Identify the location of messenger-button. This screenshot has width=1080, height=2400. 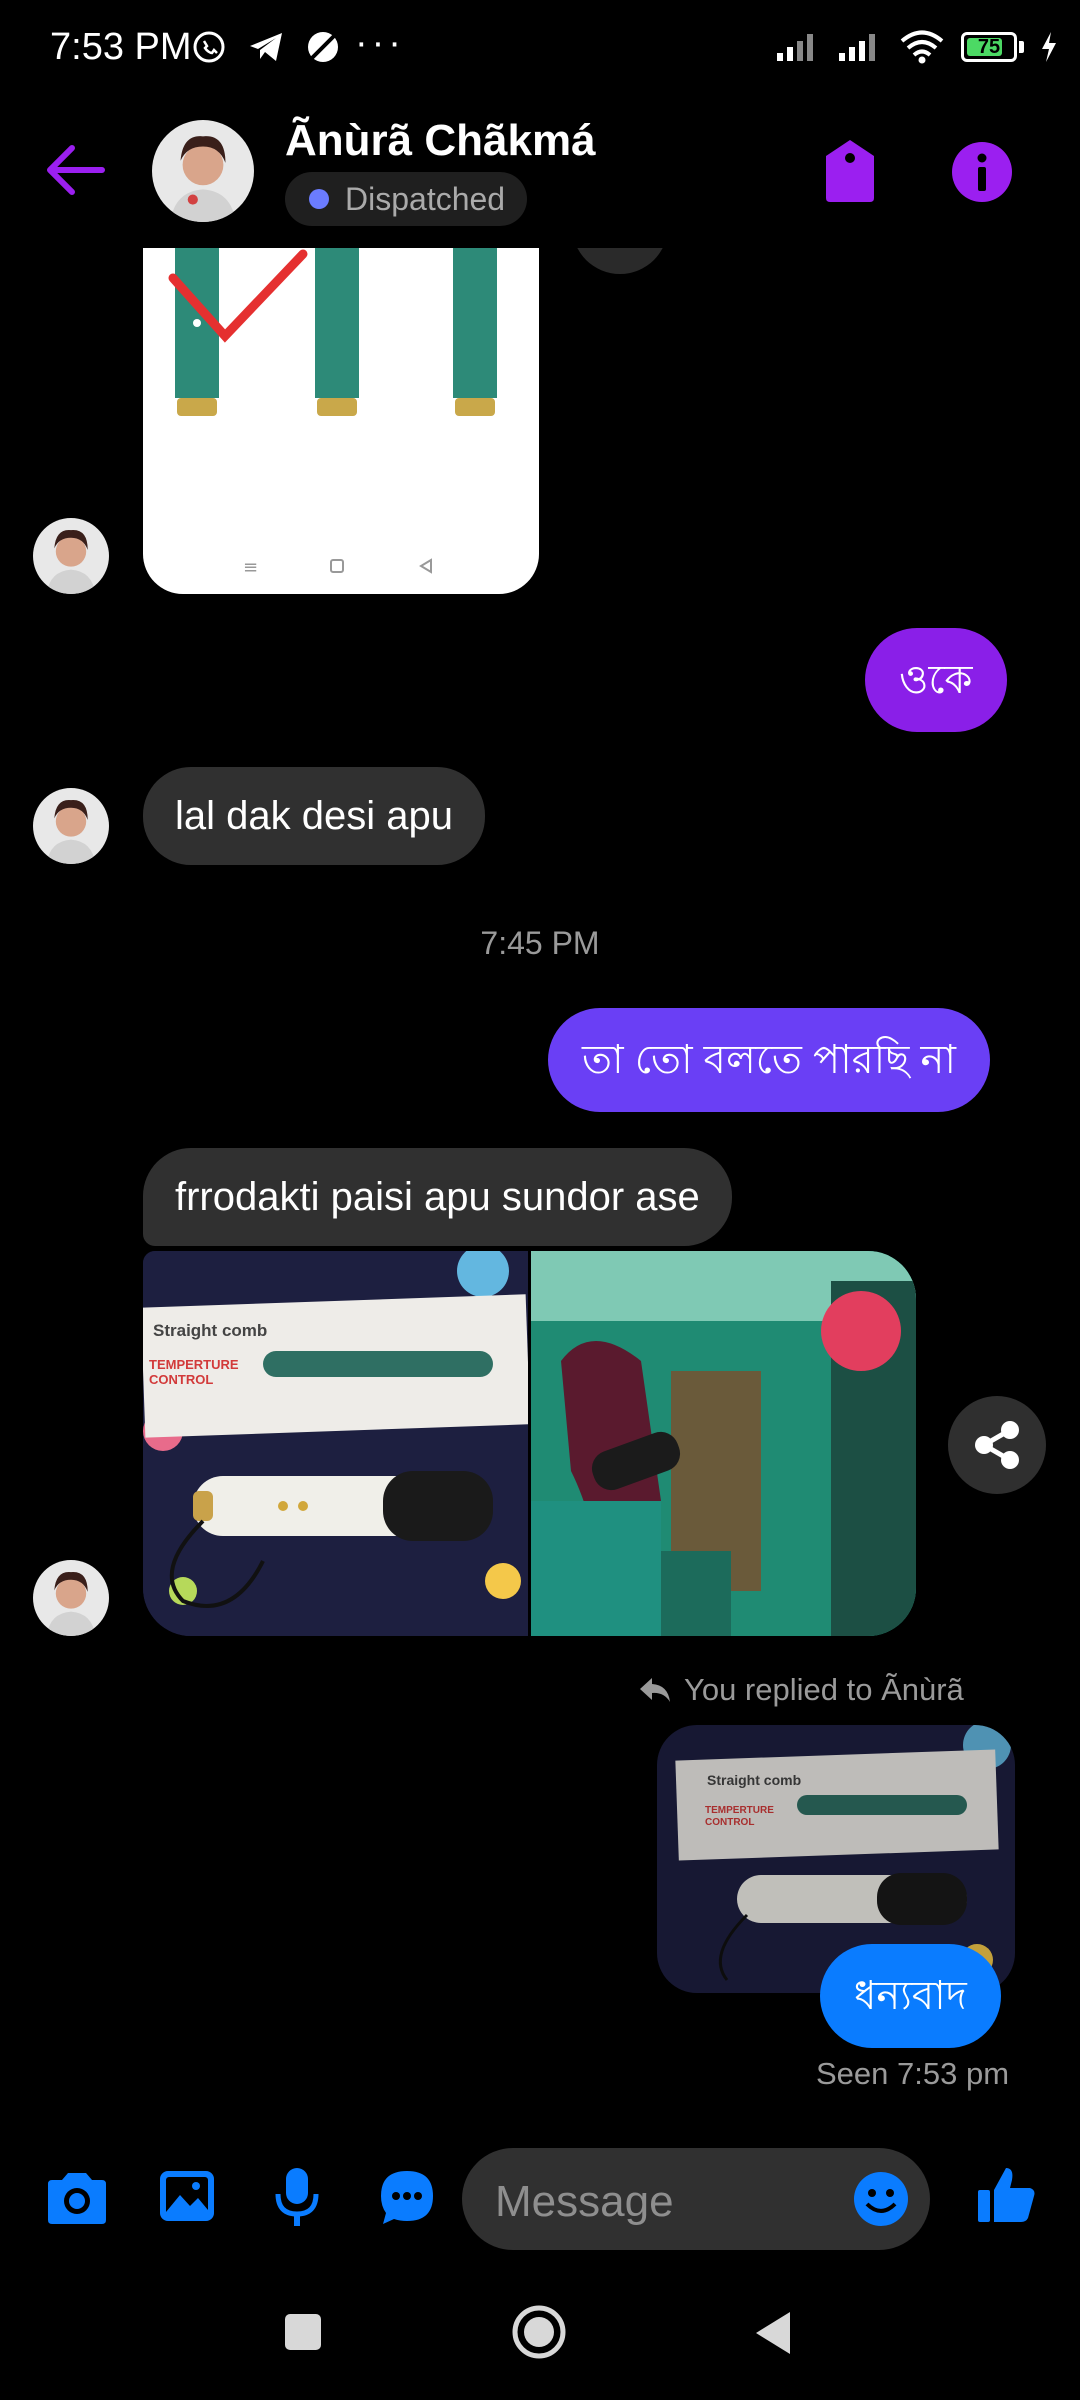
(407, 2199).